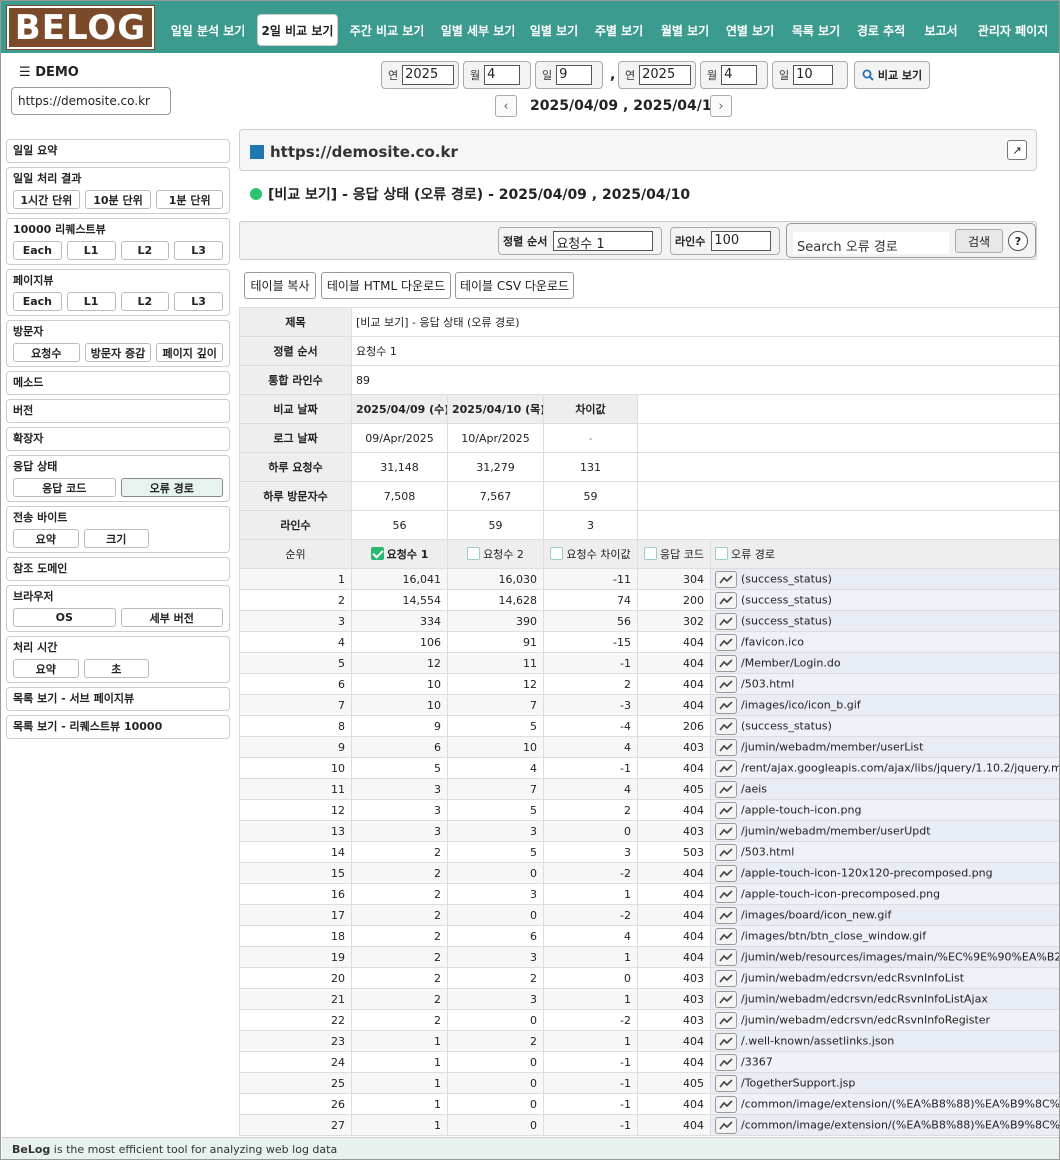  Describe the element at coordinates (801, 809) in the screenshot. I see `error-path-text: /apple-touch-icon.png` at that location.